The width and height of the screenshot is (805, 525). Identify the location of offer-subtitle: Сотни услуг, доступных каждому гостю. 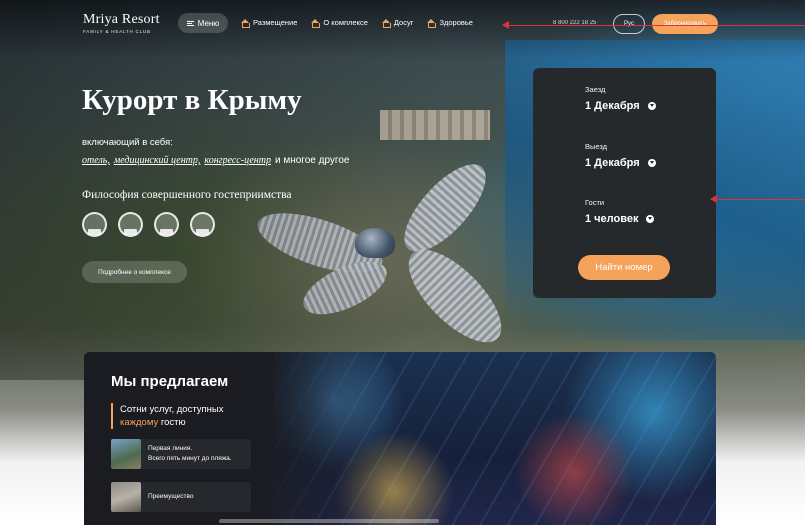
(167, 416).